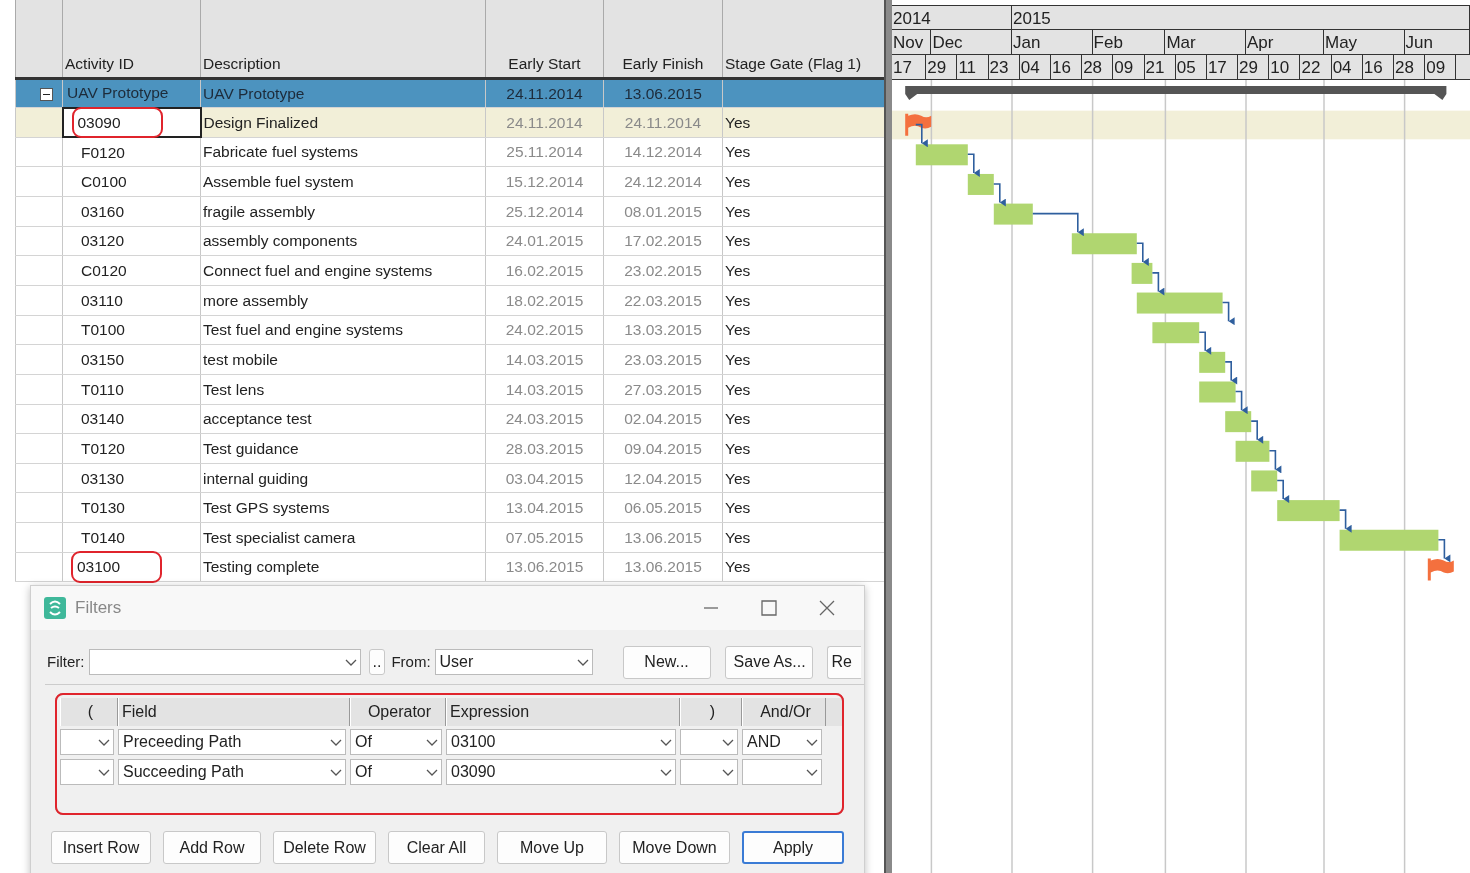  What do you see at coordinates (103, 211) in the screenshot?
I see `activity-id: 03160` at bounding box center [103, 211].